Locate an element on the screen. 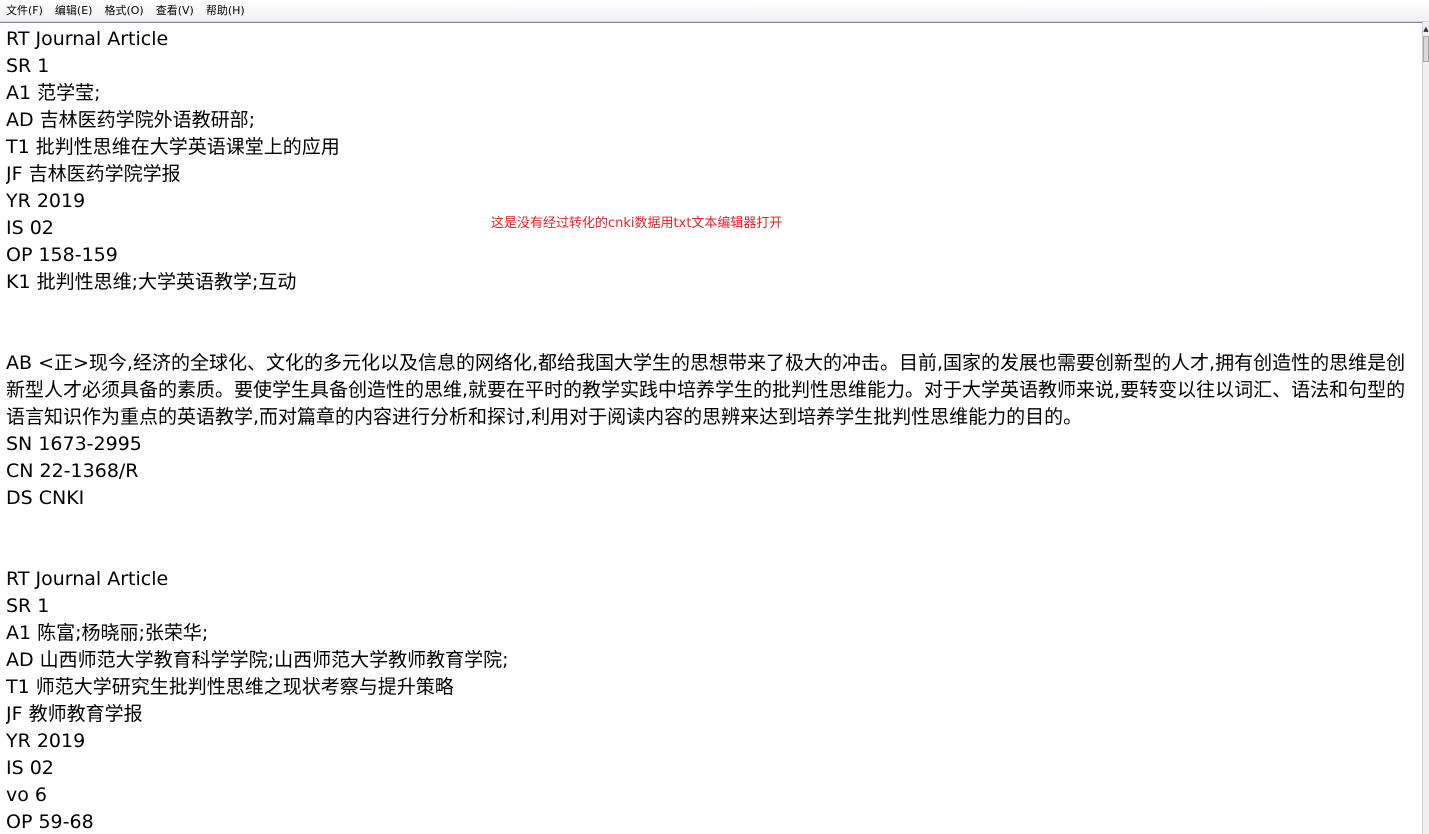 This screenshot has width=1429, height=834. text-line: JF 吉林医药学院学报 is located at coordinates (93, 174).